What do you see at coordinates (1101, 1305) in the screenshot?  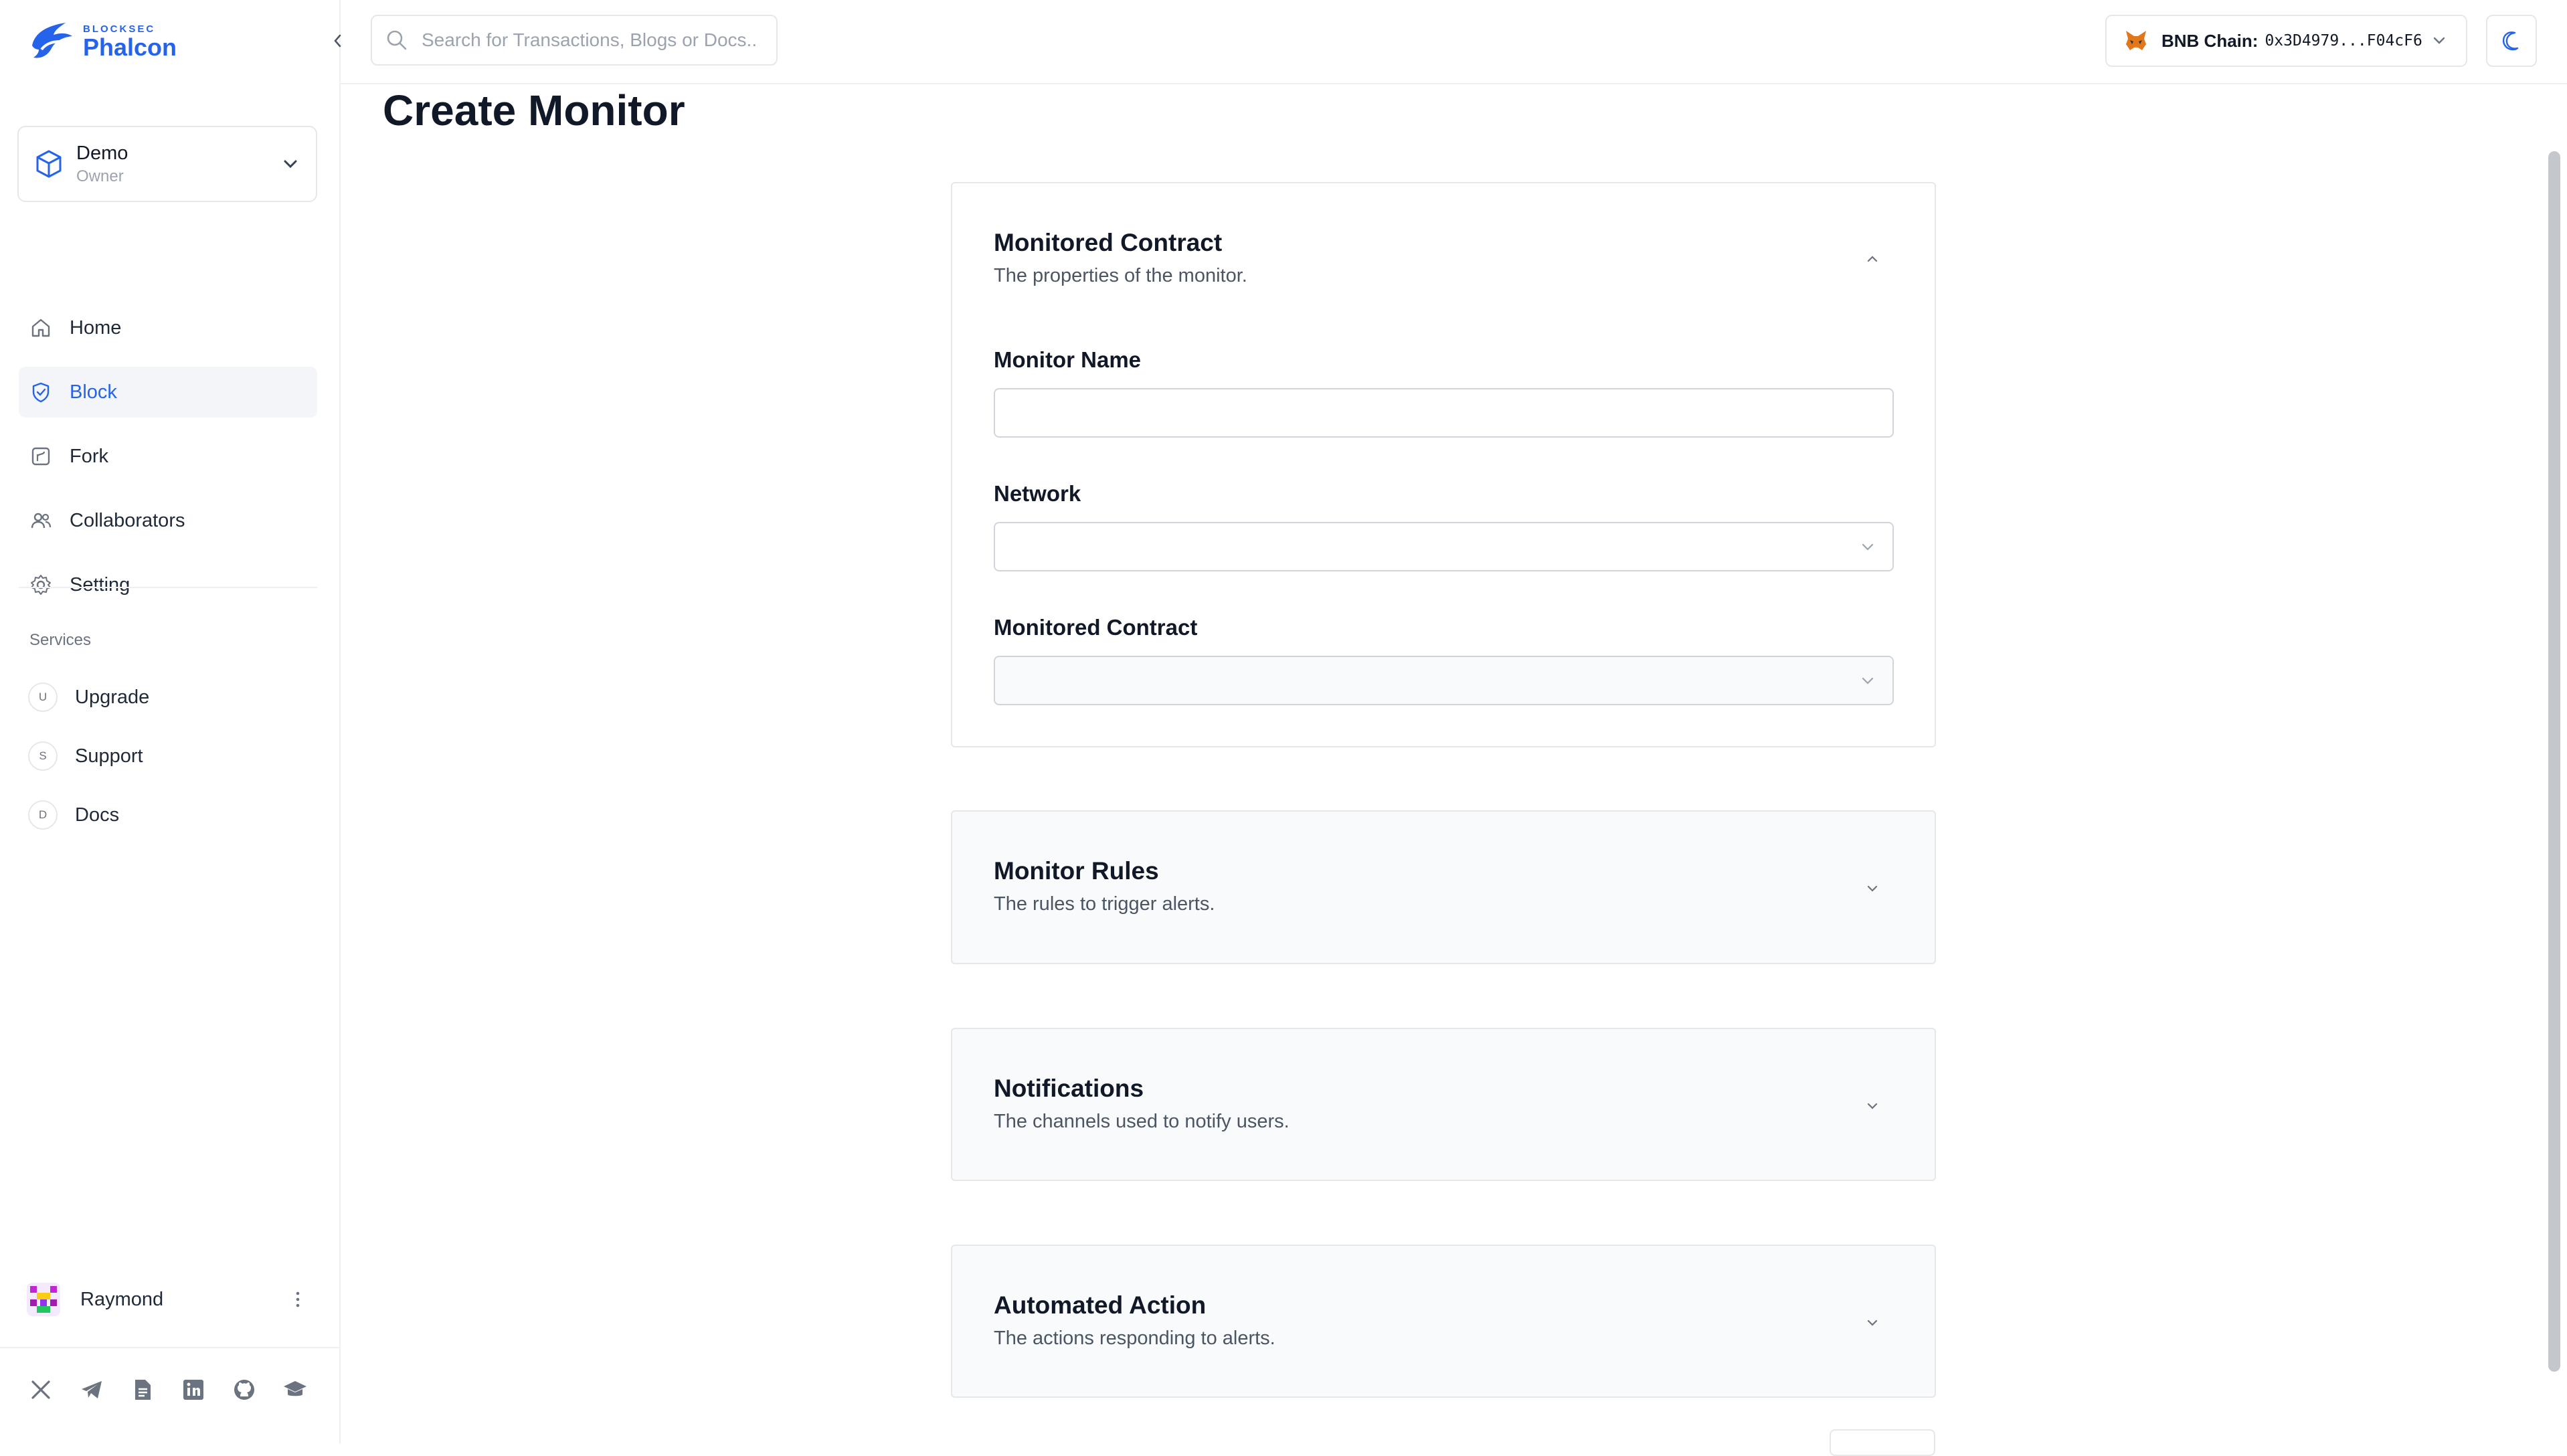 I see `section-title: Automated Action` at bounding box center [1101, 1305].